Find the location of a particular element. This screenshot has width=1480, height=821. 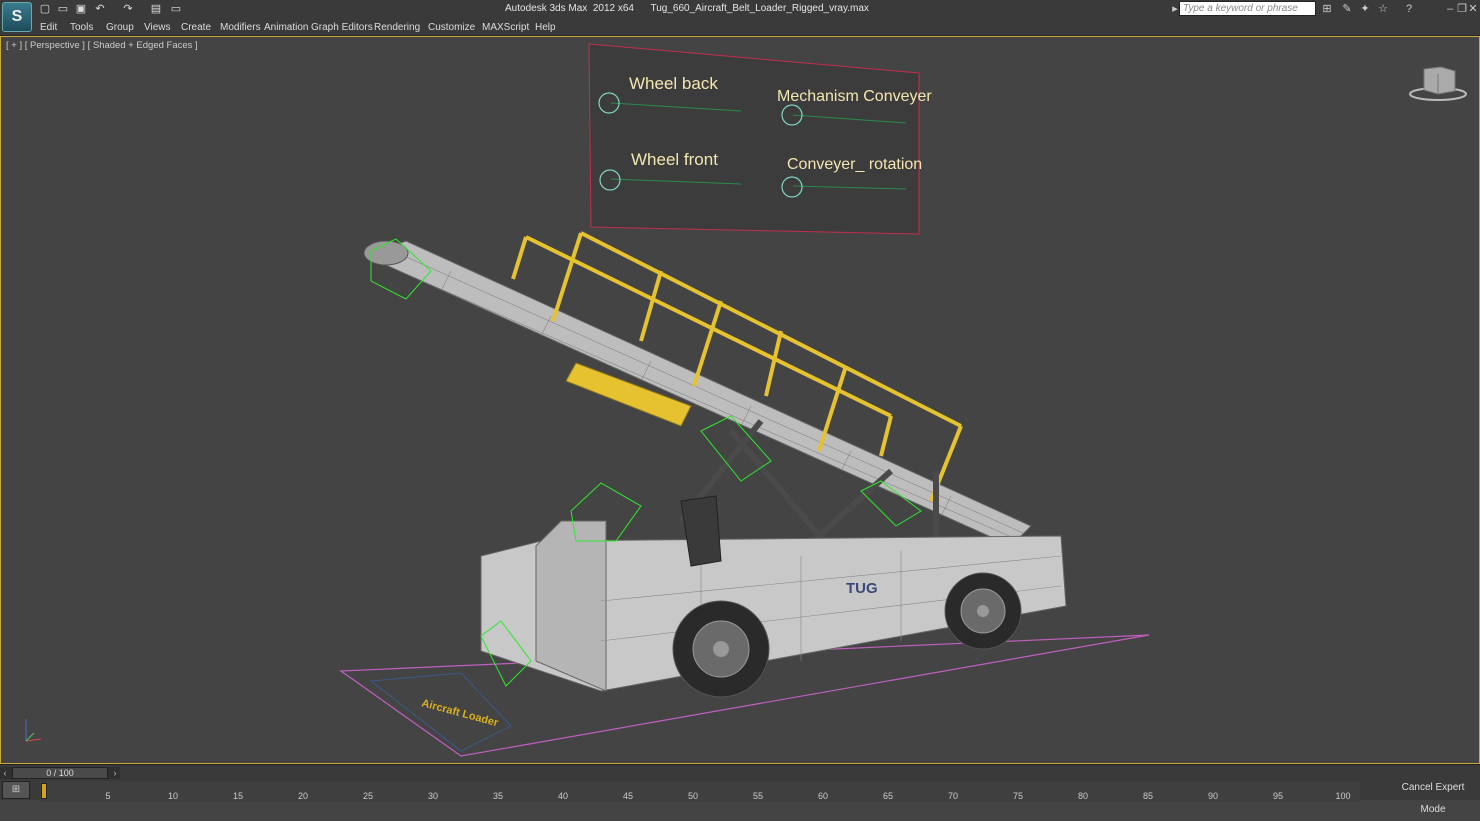

time-next-arrow-icon: › is located at coordinates (115, 773).